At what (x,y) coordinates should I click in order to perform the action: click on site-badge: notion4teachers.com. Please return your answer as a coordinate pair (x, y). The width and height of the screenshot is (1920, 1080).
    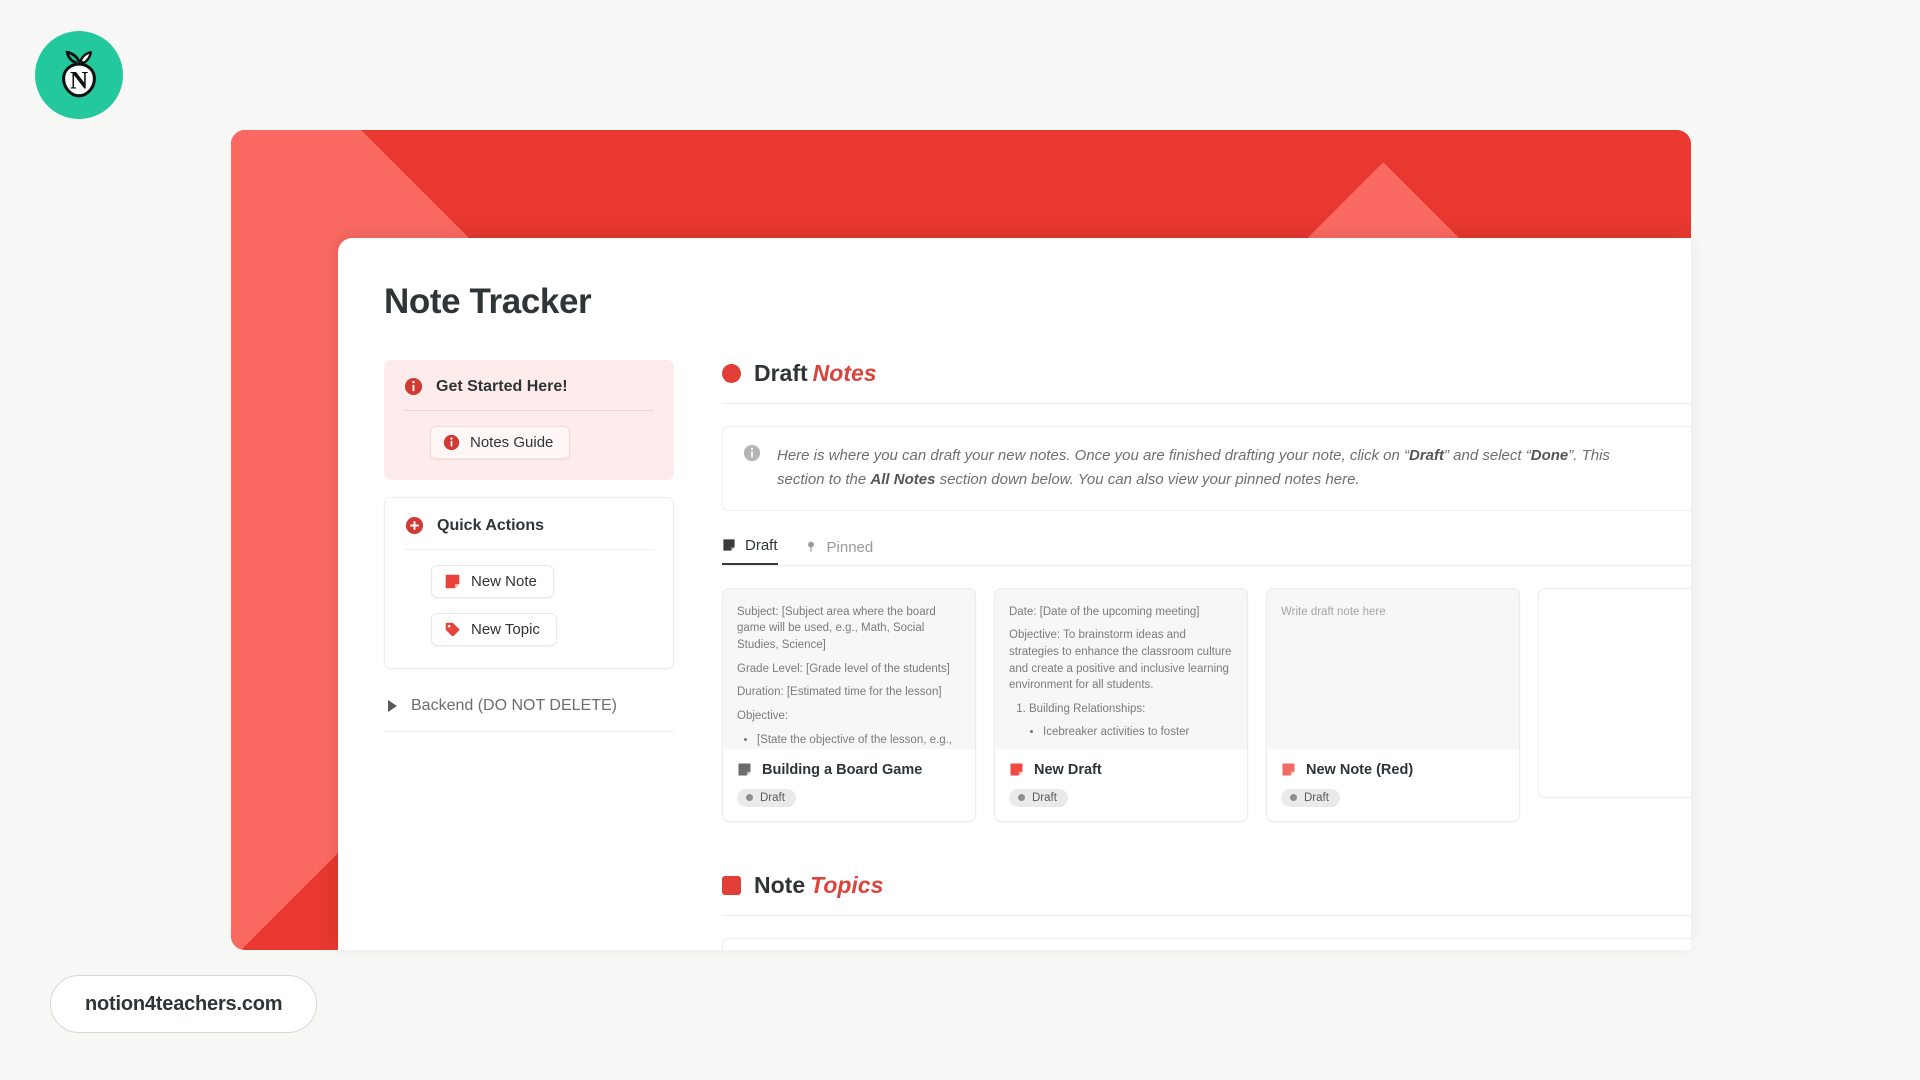
    Looking at the image, I should click on (184, 1004).